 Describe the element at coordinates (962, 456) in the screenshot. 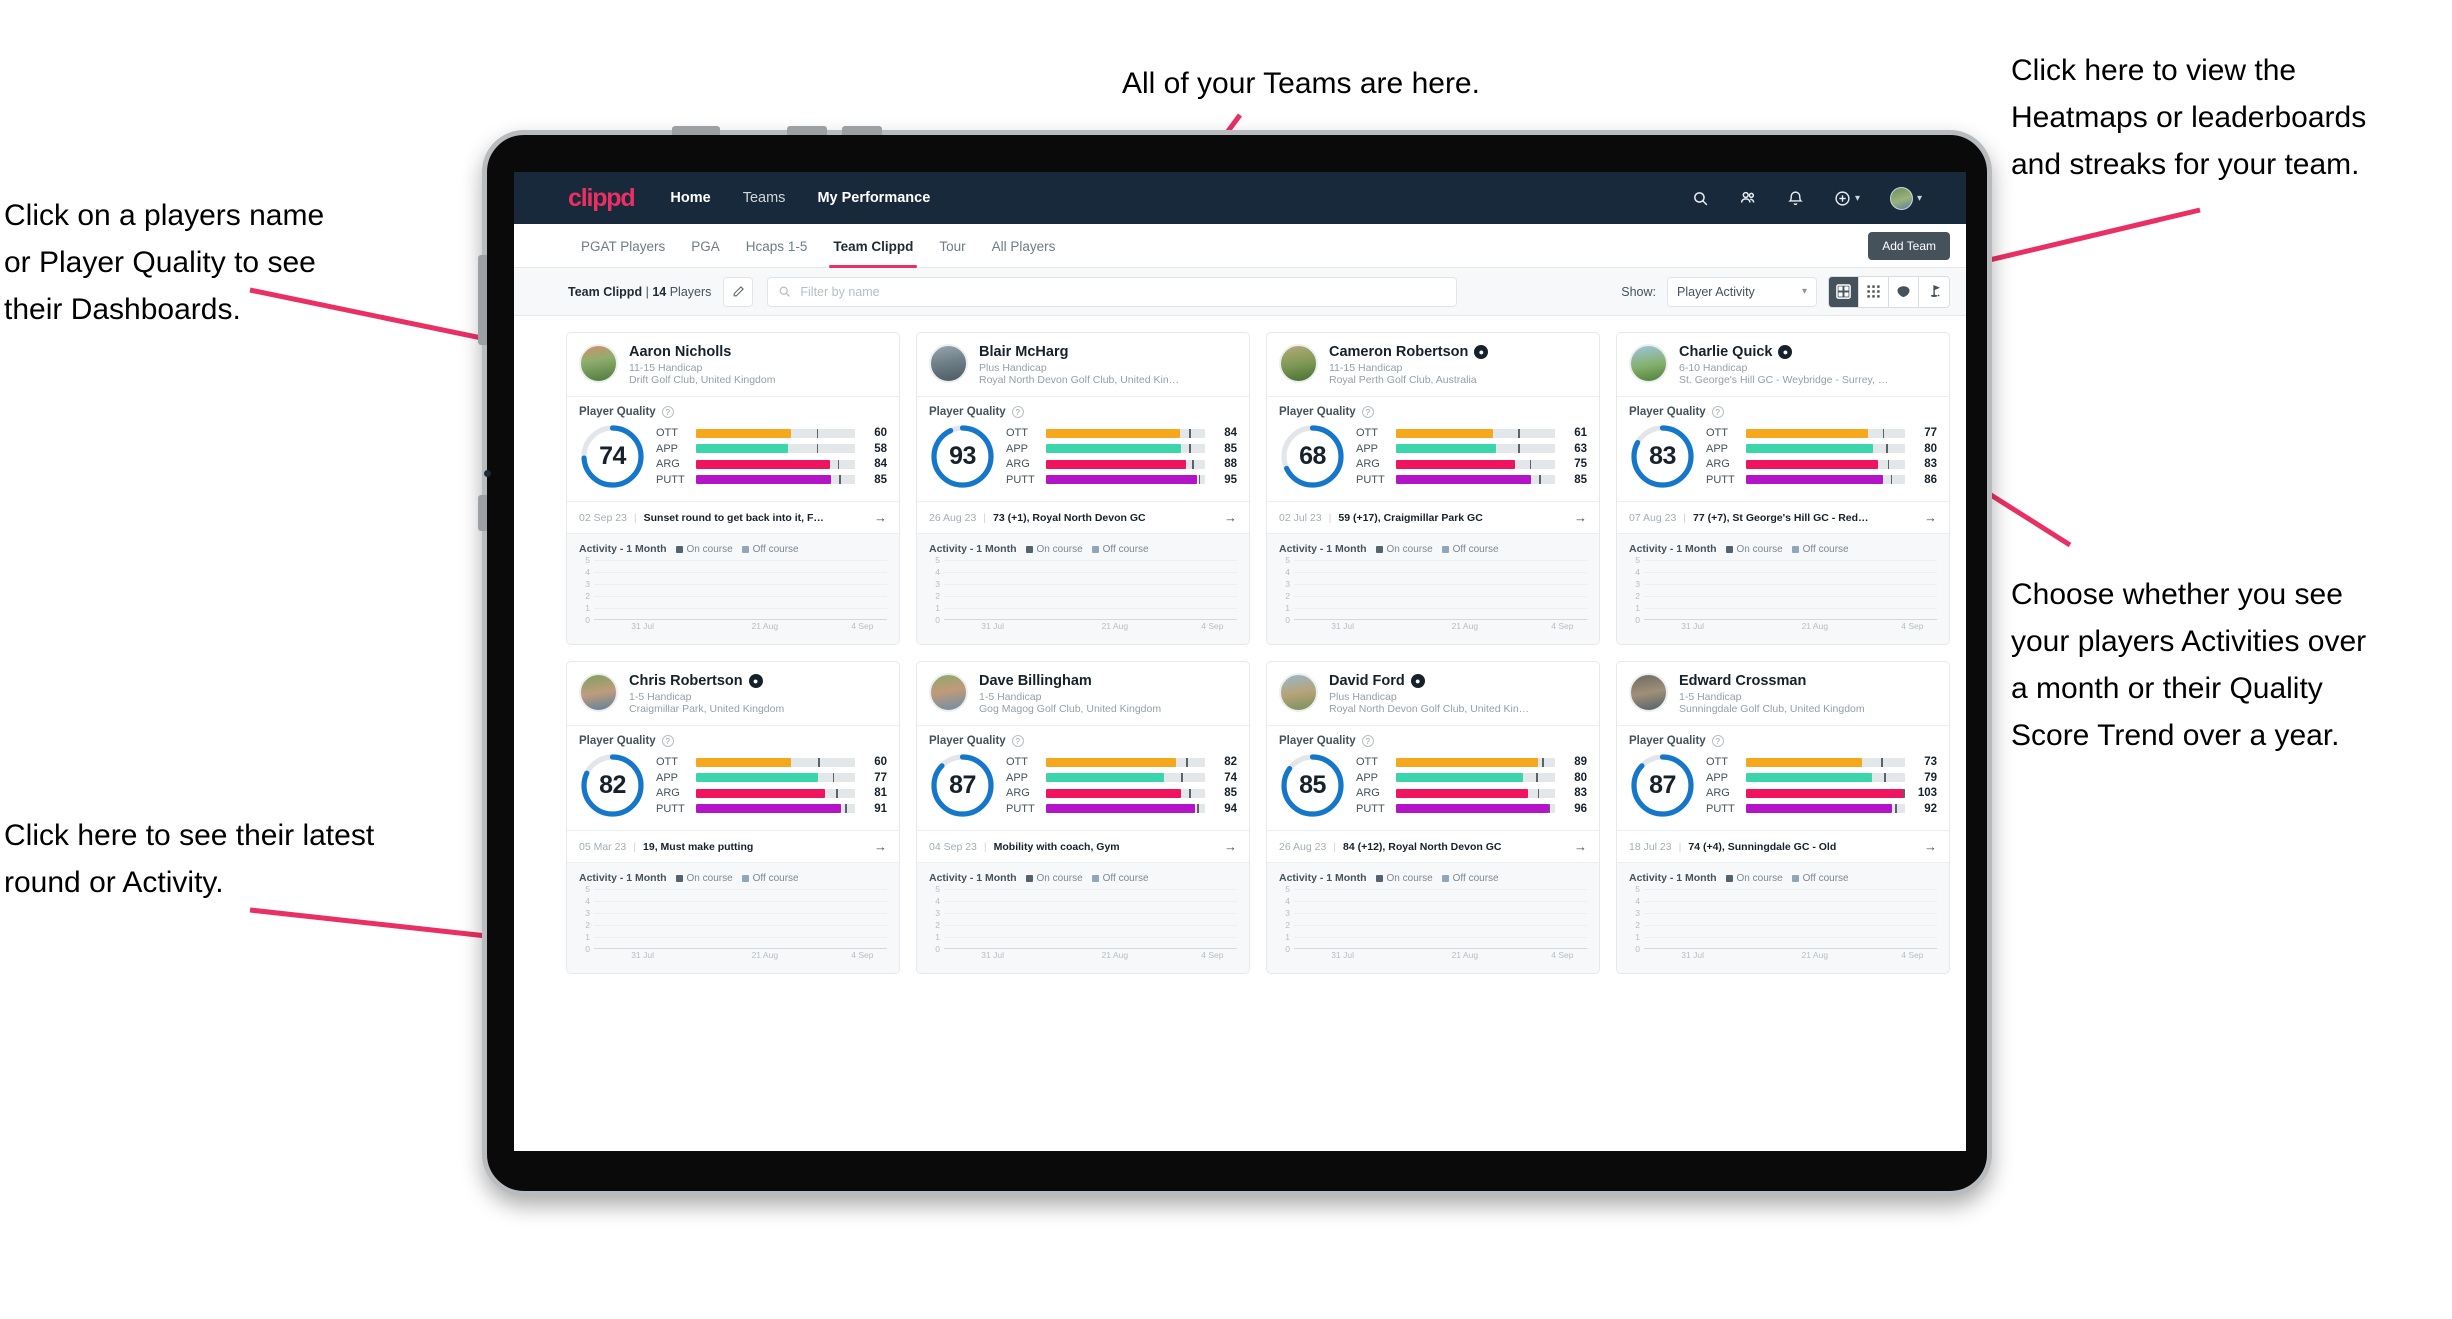

I see `player-quality-gauge: 93` at that location.